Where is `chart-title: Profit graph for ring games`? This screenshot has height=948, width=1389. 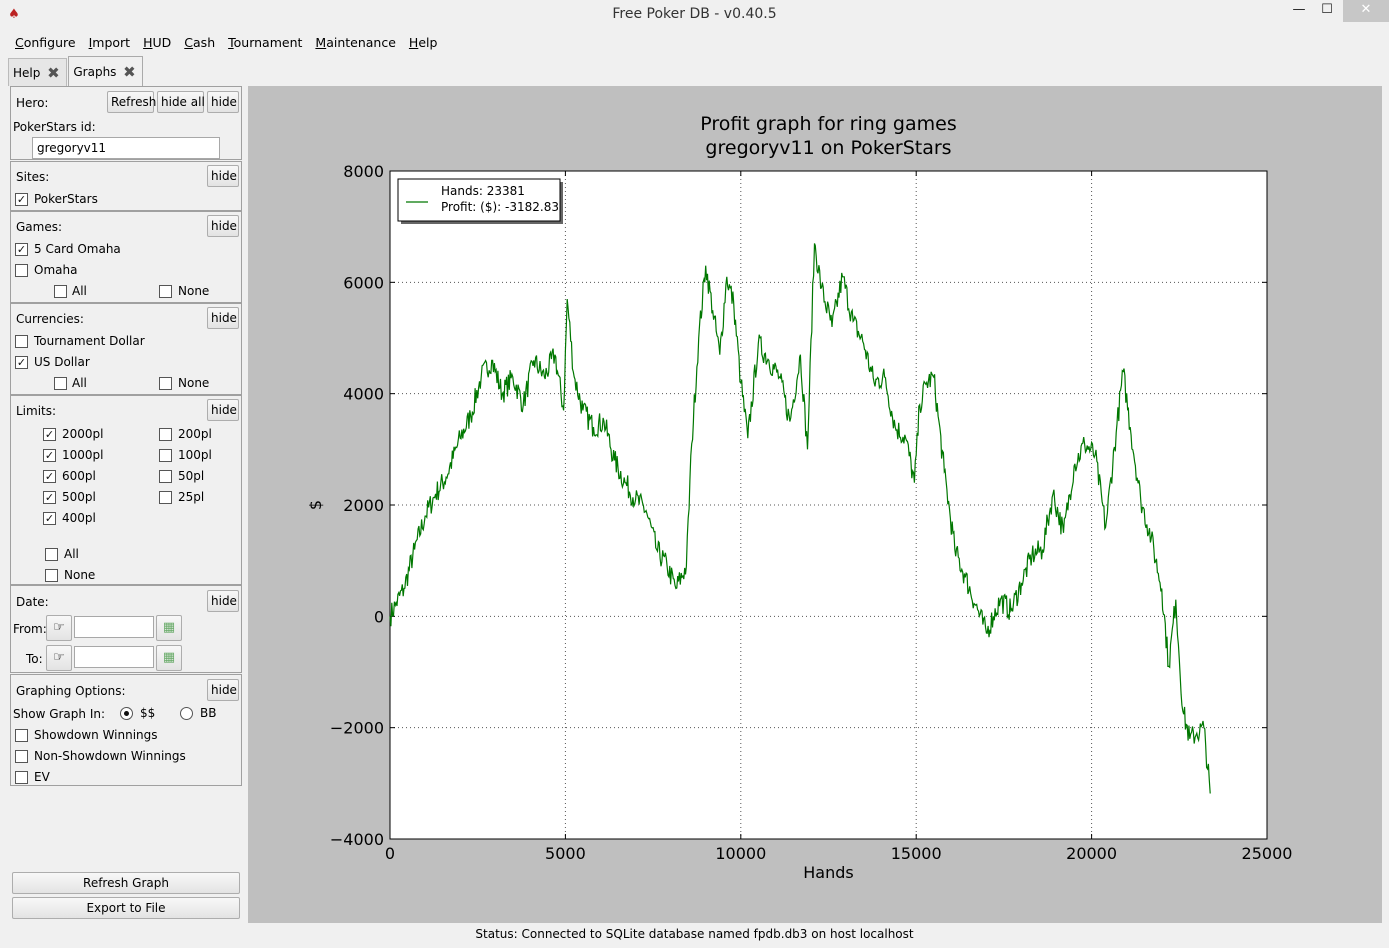
chart-title: Profit graph for ring games is located at coordinates (828, 124).